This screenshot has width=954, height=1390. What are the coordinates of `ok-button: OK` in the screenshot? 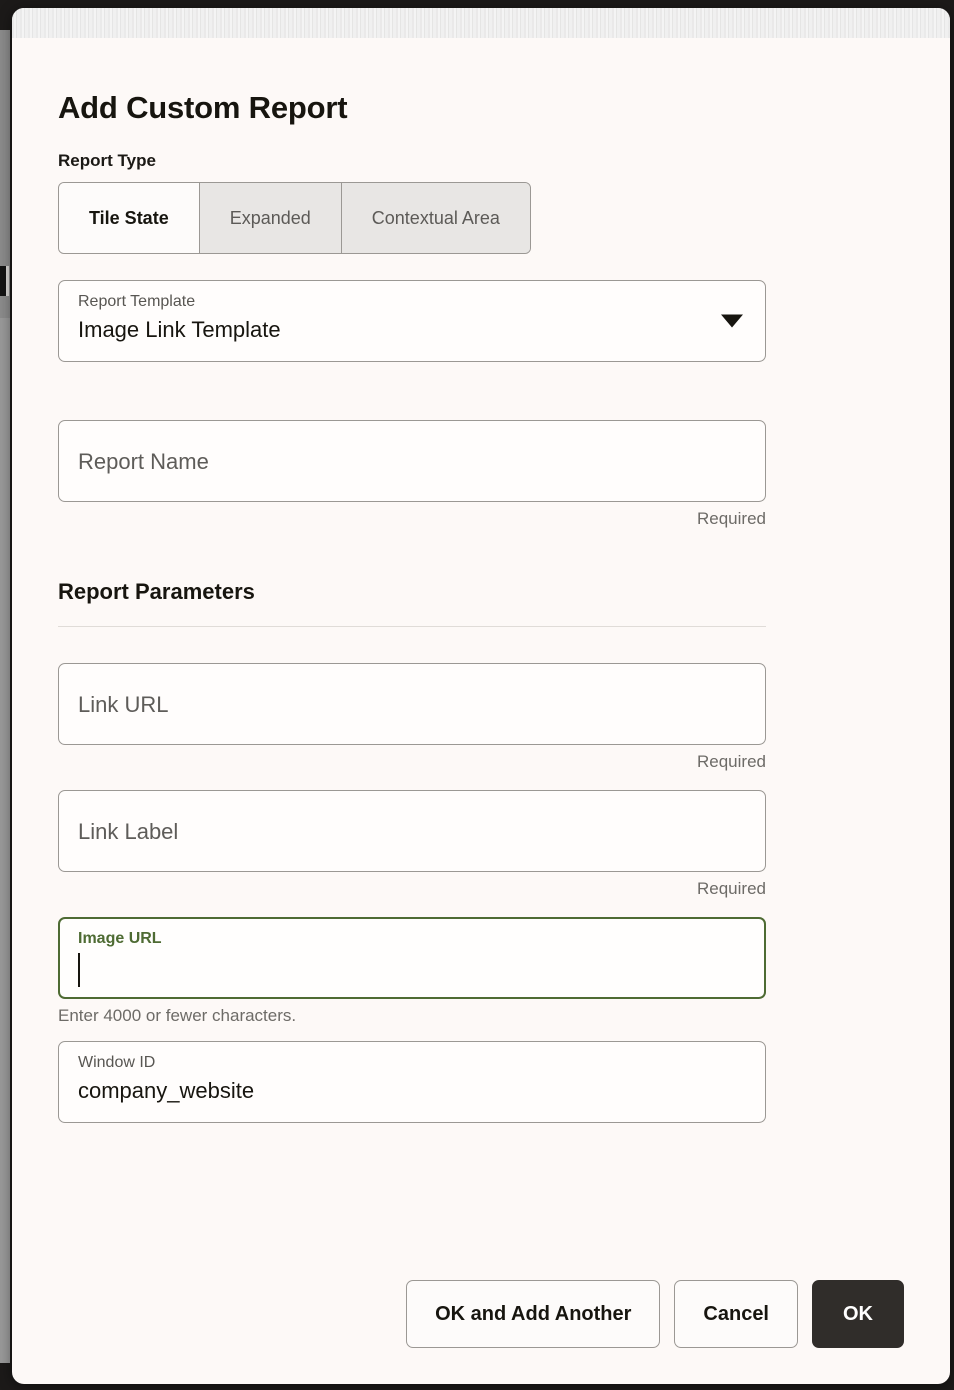 It's located at (858, 1314).